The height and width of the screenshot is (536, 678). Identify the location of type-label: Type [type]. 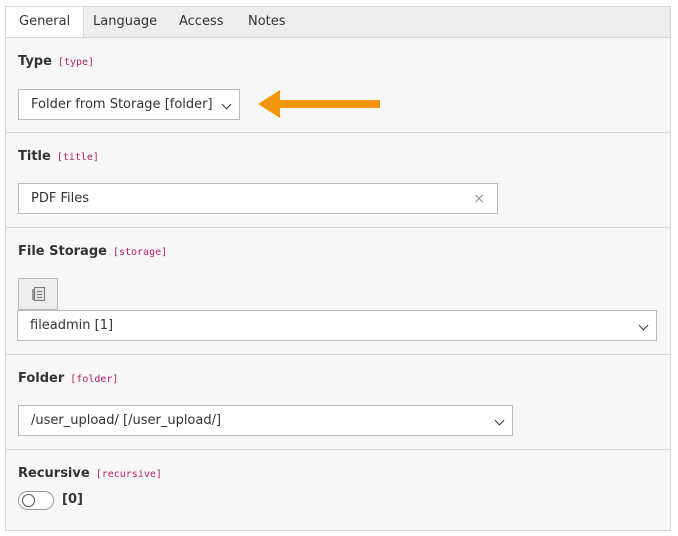
(56, 61).